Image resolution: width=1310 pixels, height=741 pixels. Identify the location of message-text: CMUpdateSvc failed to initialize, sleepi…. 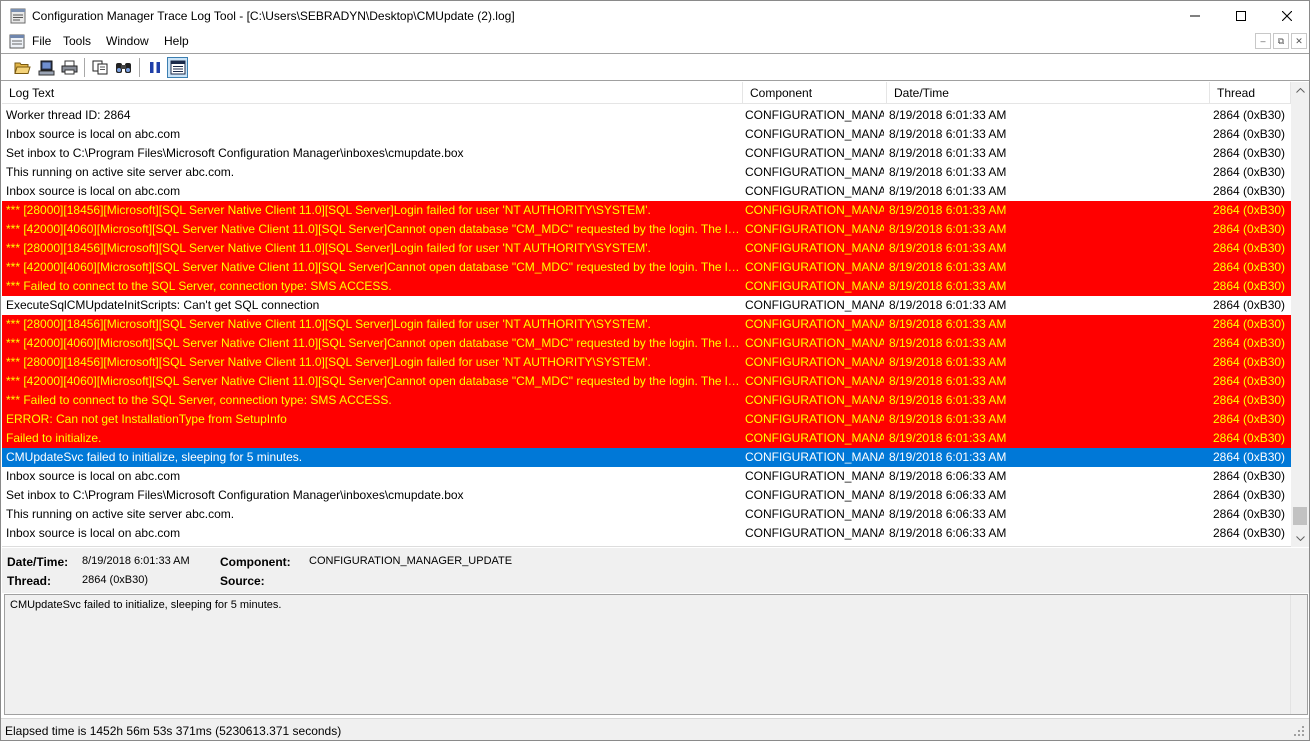
(146, 605).